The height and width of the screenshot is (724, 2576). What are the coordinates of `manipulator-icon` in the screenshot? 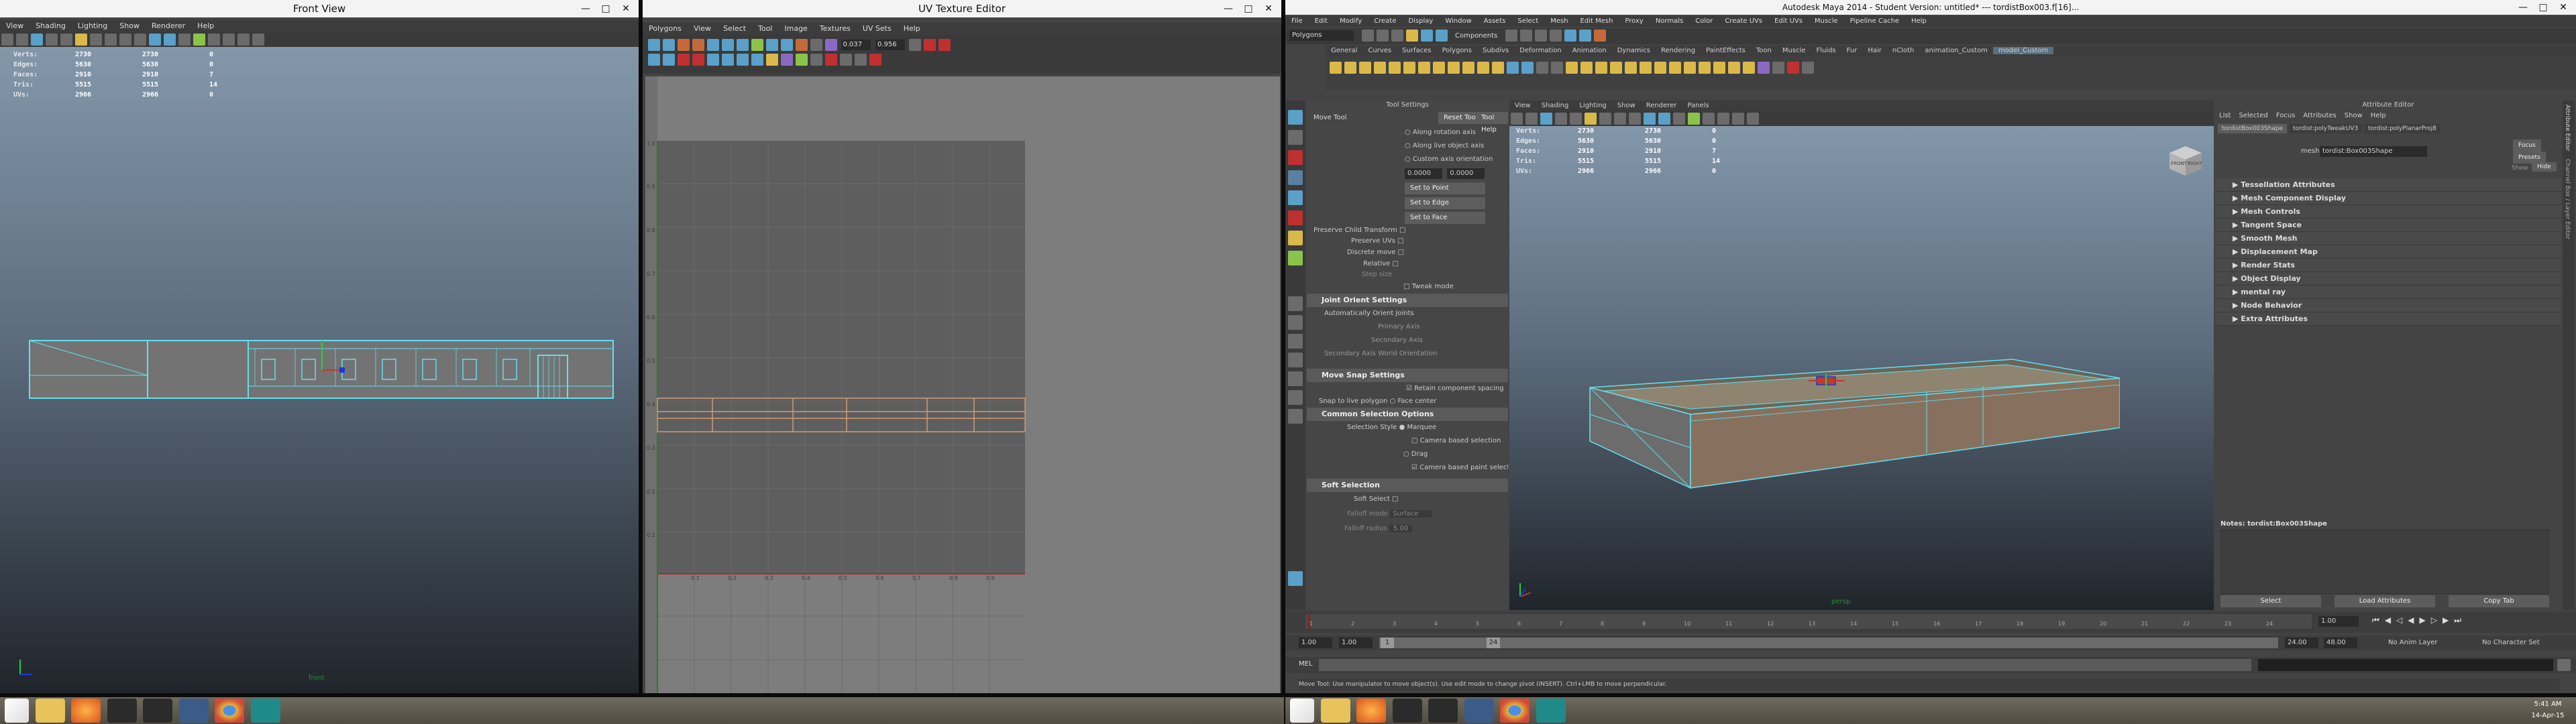 It's located at (1295, 238).